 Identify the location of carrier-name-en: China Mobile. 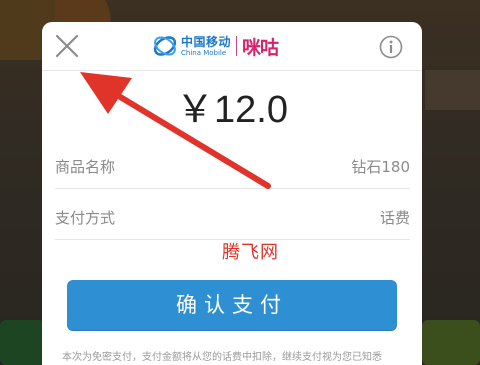
(204, 52).